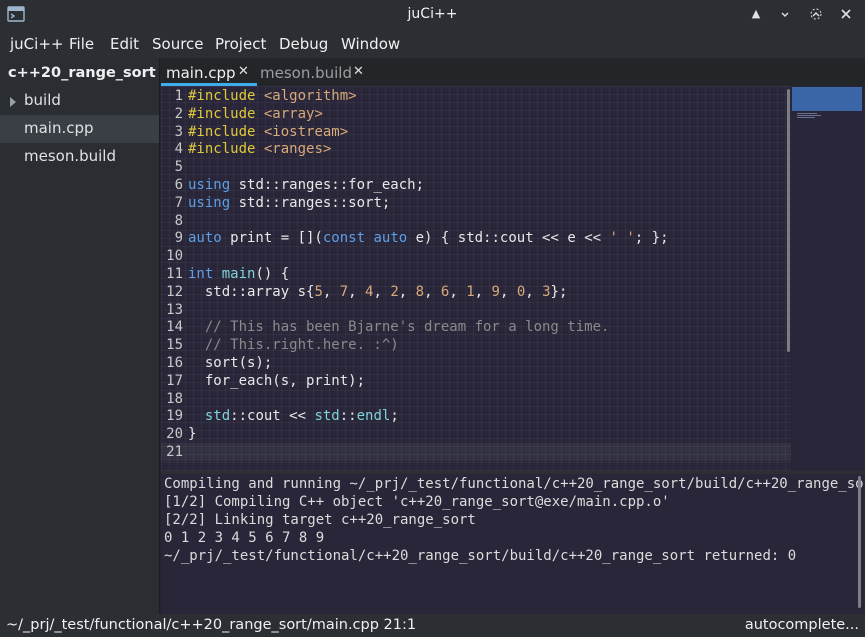 Image resolution: width=865 pixels, height=637 pixels. I want to click on code-text: using std::ranges::for_each;, so click(306, 185).